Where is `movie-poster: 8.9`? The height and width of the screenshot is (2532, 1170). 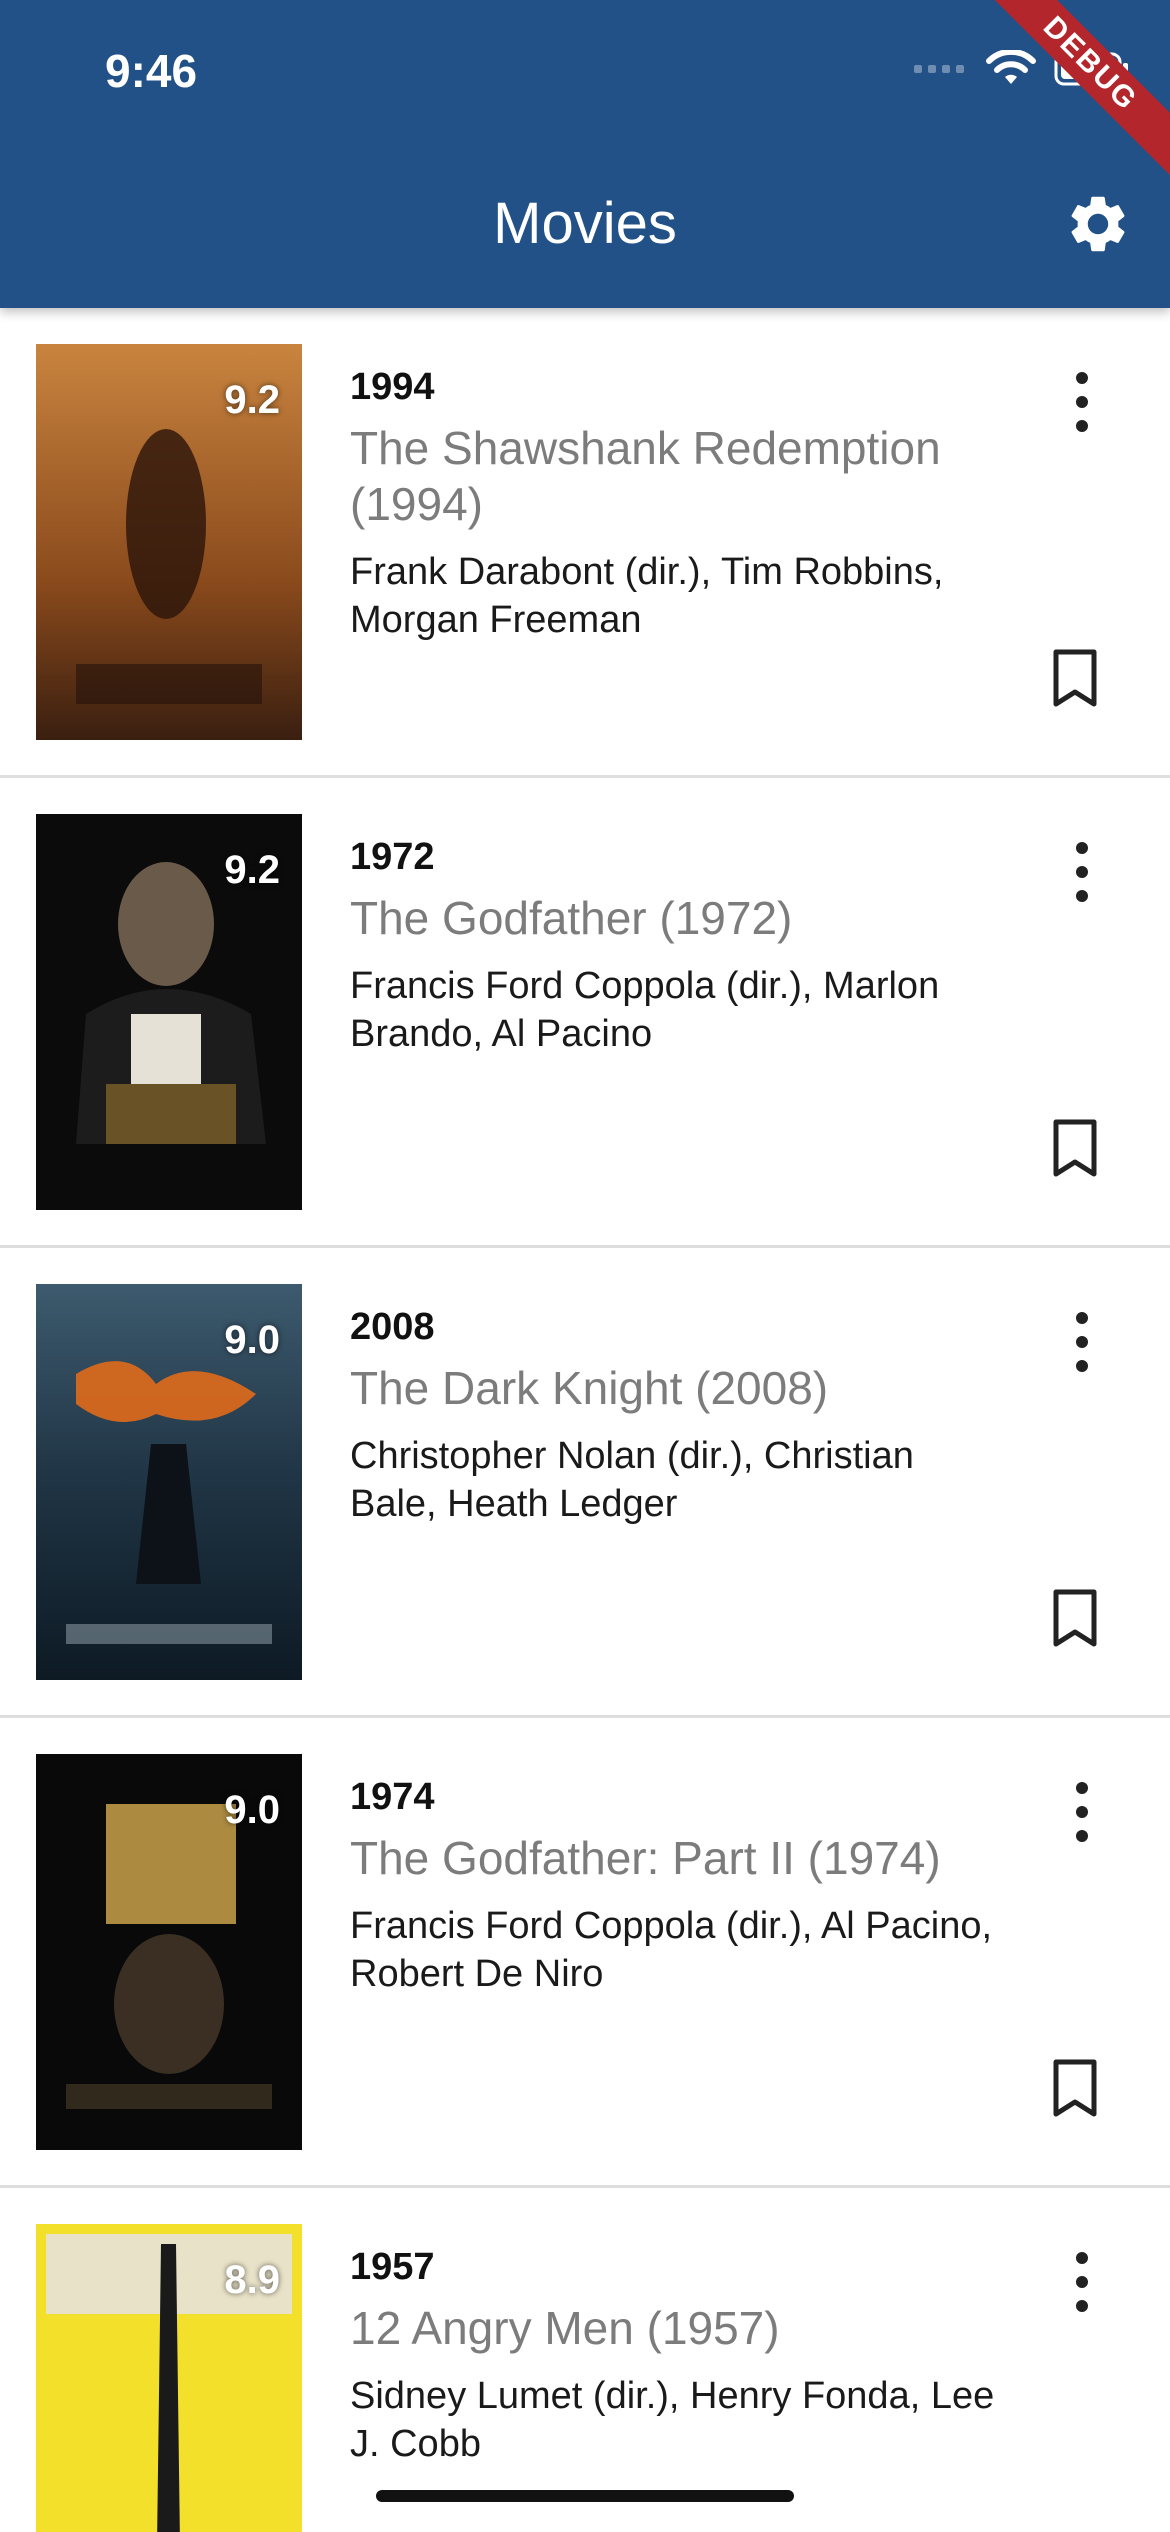
movie-poster: 8.9 is located at coordinates (169, 2378).